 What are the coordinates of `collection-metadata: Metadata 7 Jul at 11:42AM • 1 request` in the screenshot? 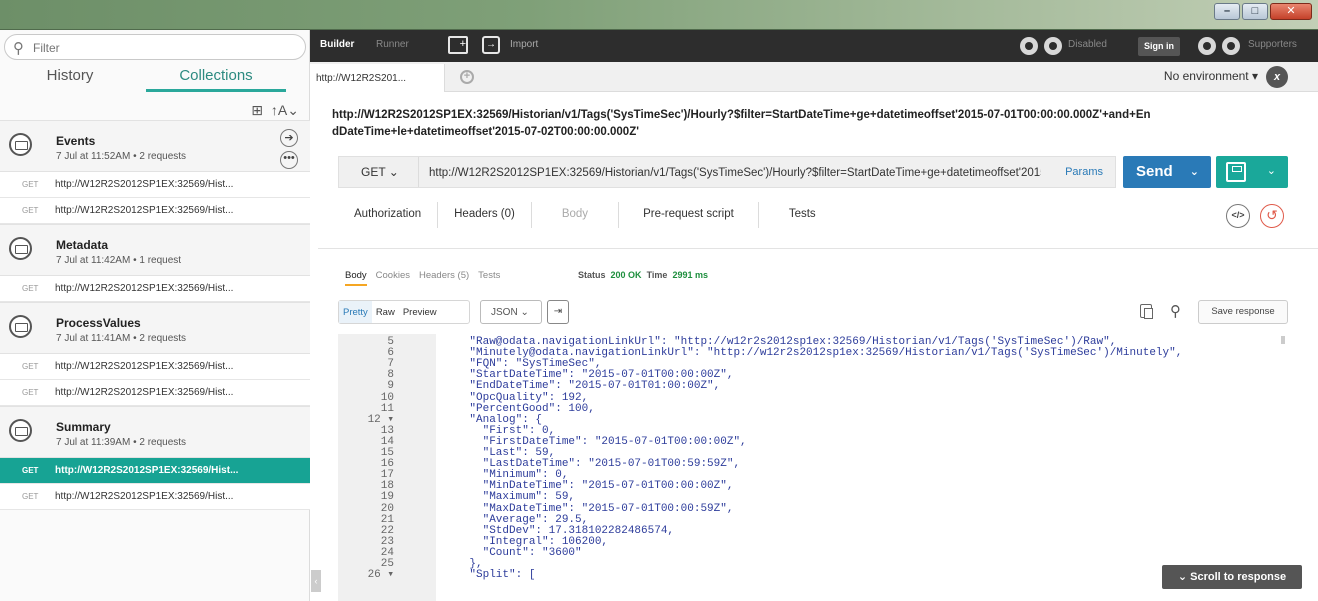 It's located at (155, 250).